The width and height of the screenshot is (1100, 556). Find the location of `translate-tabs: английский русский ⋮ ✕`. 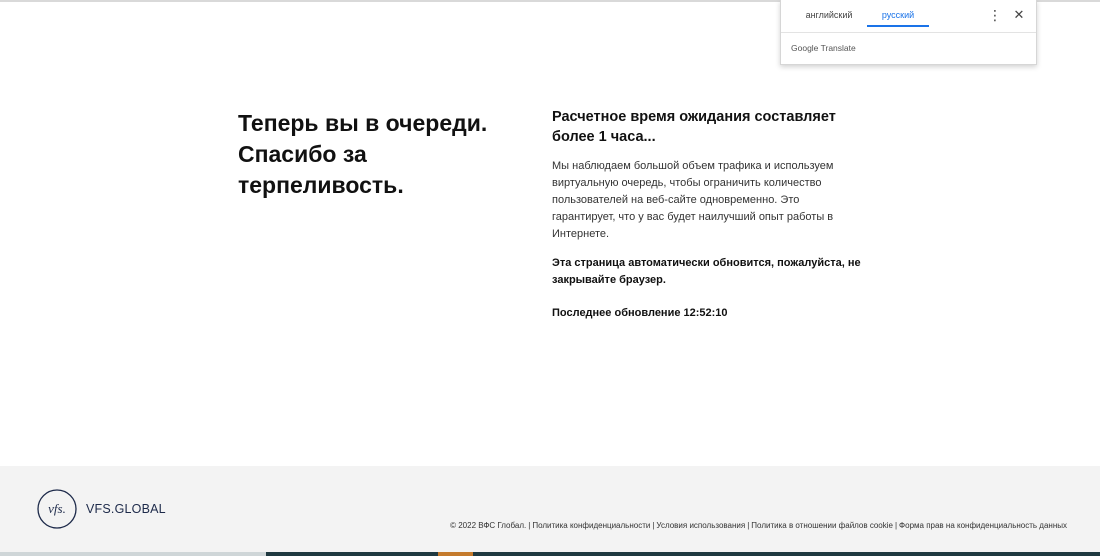

translate-tabs: английский русский ⋮ ✕ is located at coordinates (908, 16).